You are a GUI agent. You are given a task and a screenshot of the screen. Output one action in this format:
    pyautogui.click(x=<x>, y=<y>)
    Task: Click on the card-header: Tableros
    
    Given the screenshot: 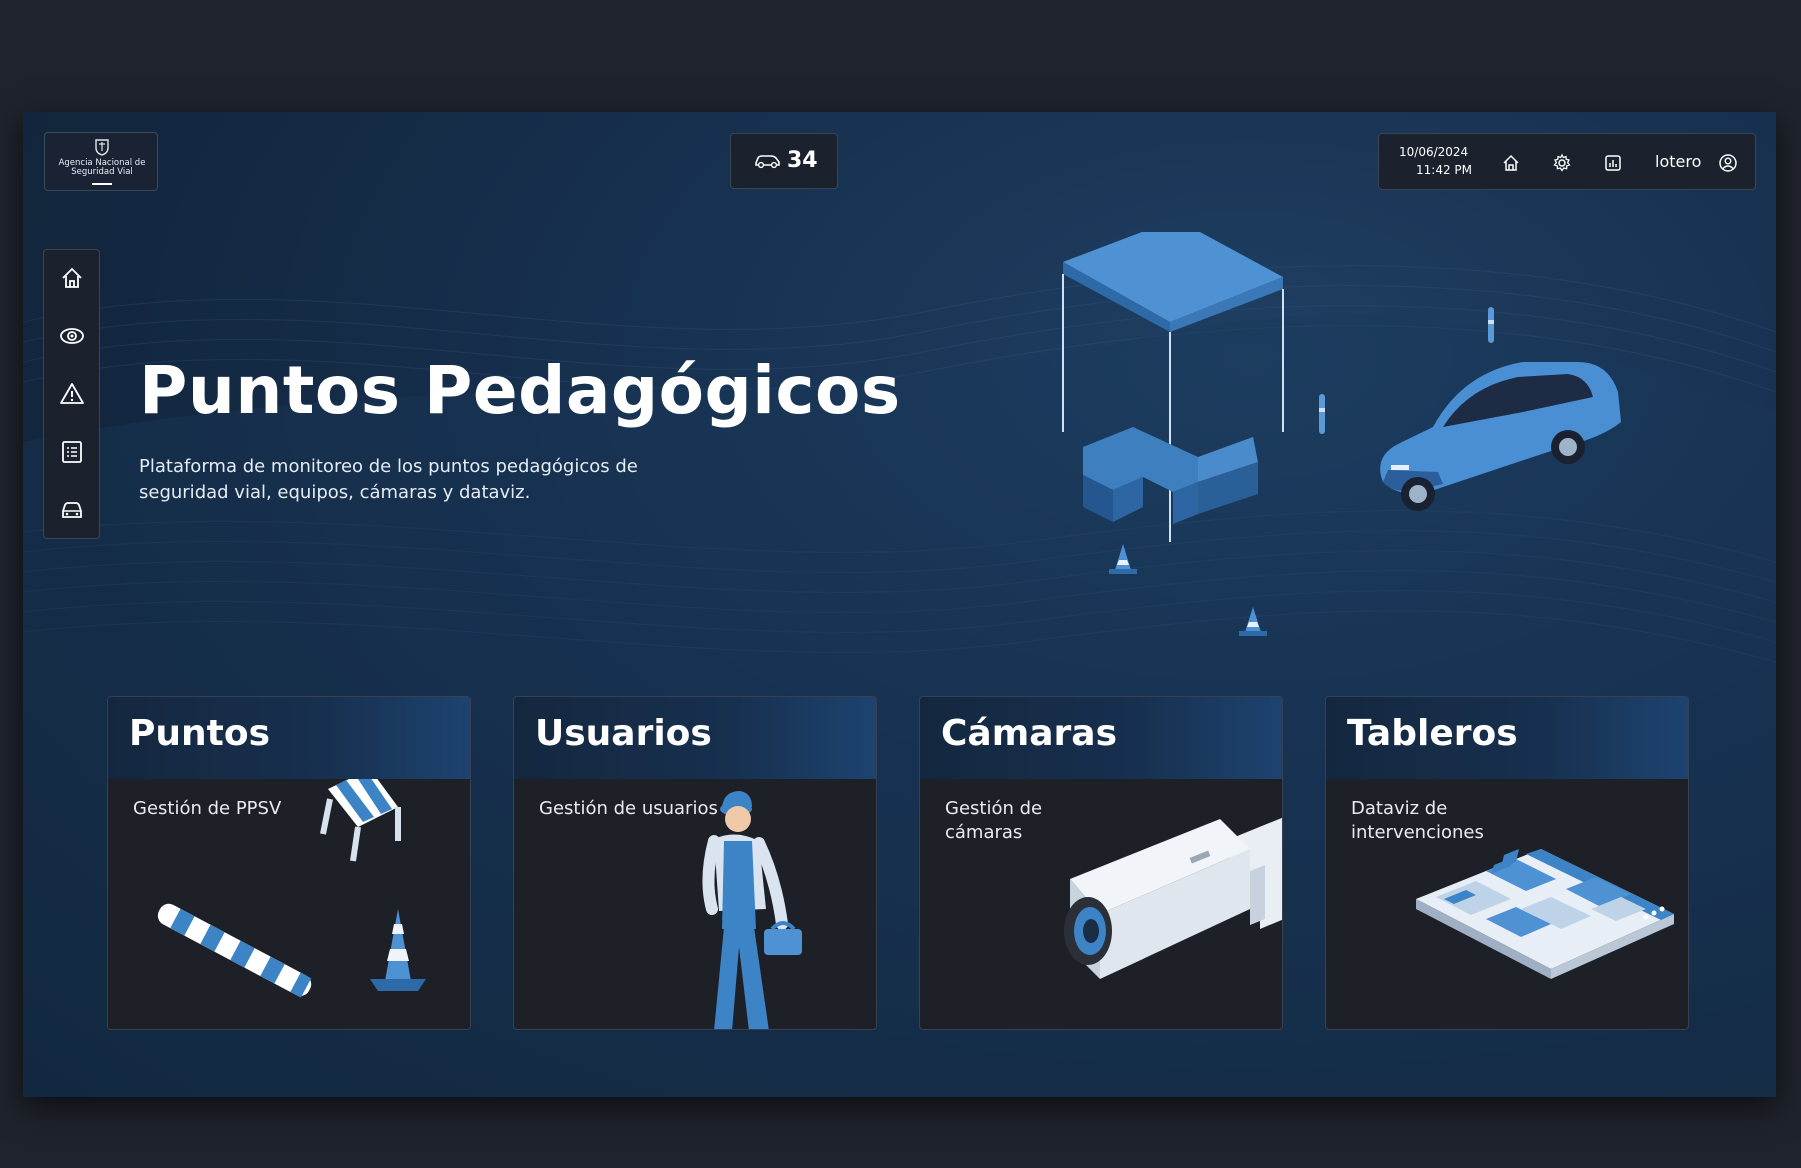 What is the action you would take?
    pyautogui.click(x=1507, y=738)
    